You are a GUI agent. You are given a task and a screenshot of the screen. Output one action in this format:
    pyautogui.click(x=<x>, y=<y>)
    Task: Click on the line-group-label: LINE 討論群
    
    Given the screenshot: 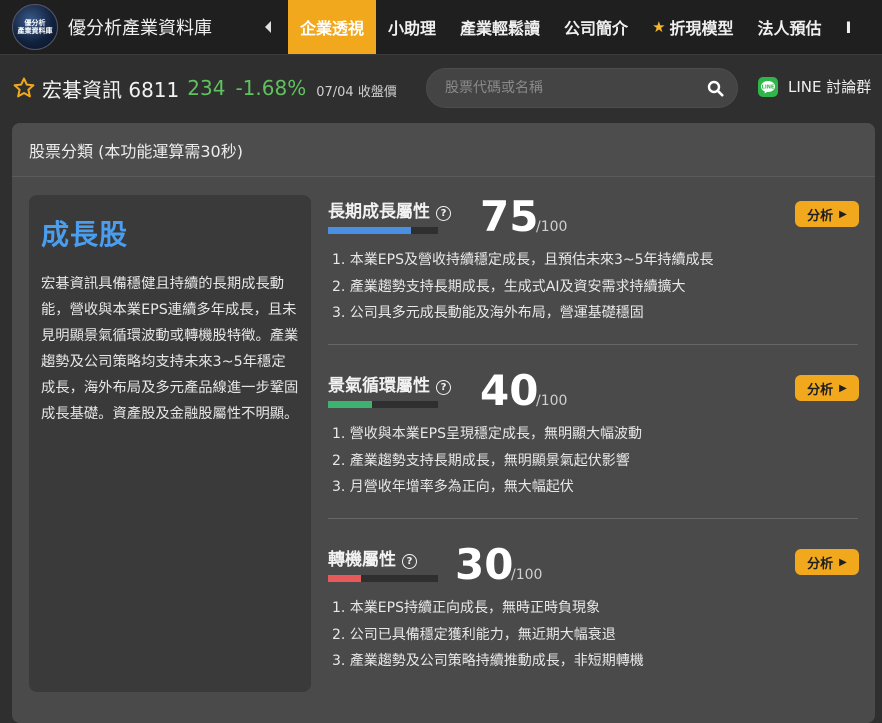 What is the action you would take?
    pyautogui.click(x=830, y=87)
    